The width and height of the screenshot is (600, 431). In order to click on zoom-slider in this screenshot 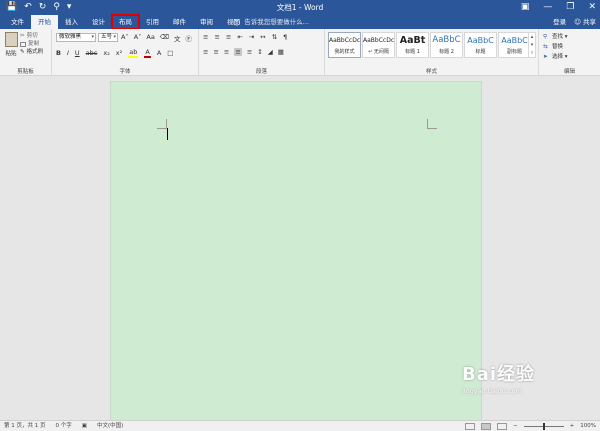, I will do `click(543, 426)`.